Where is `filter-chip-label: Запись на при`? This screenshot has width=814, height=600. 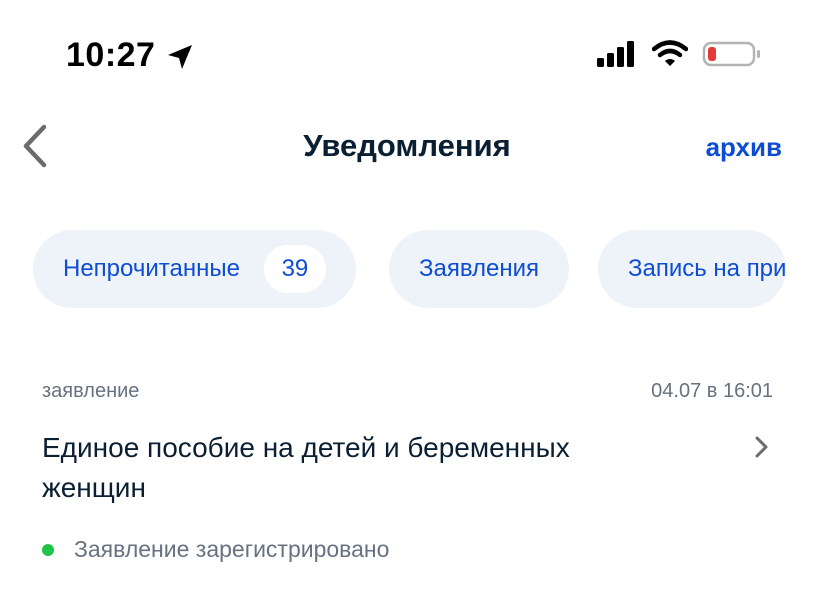 filter-chip-label: Запись на при is located at coordinates (707, 268).